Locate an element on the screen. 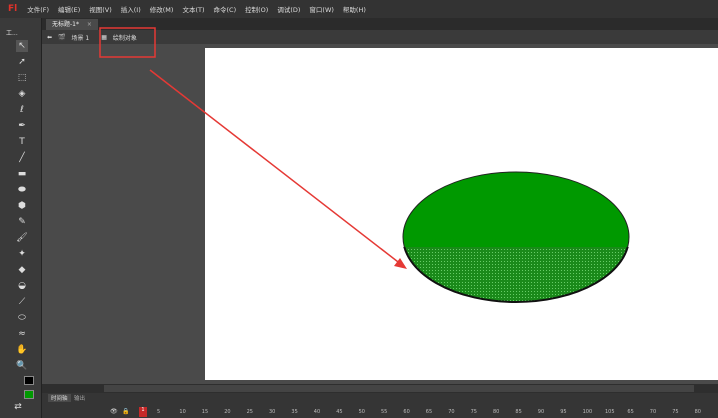  frame-tick: 95 is located at coordinates (563, 412).